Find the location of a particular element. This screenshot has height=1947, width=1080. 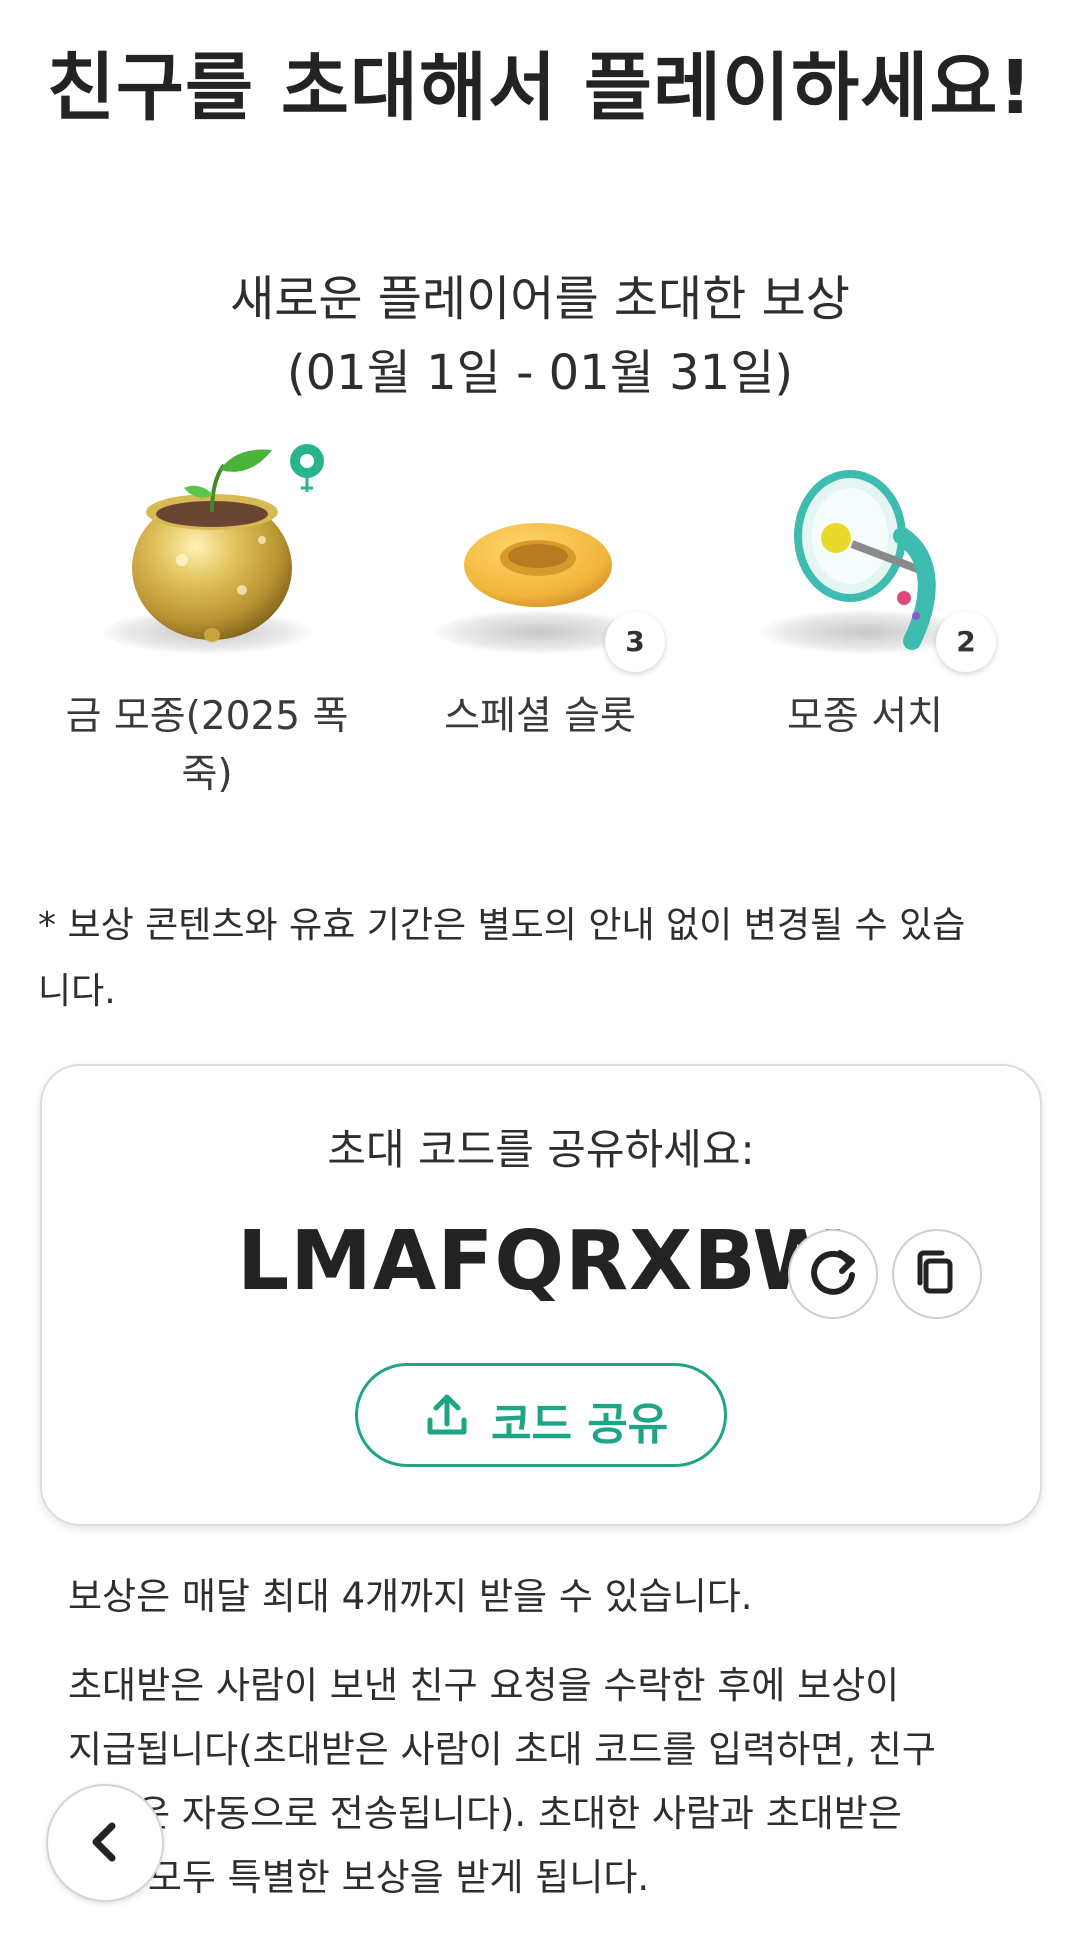

special-slot-icon is located at coordinates (538, 565).